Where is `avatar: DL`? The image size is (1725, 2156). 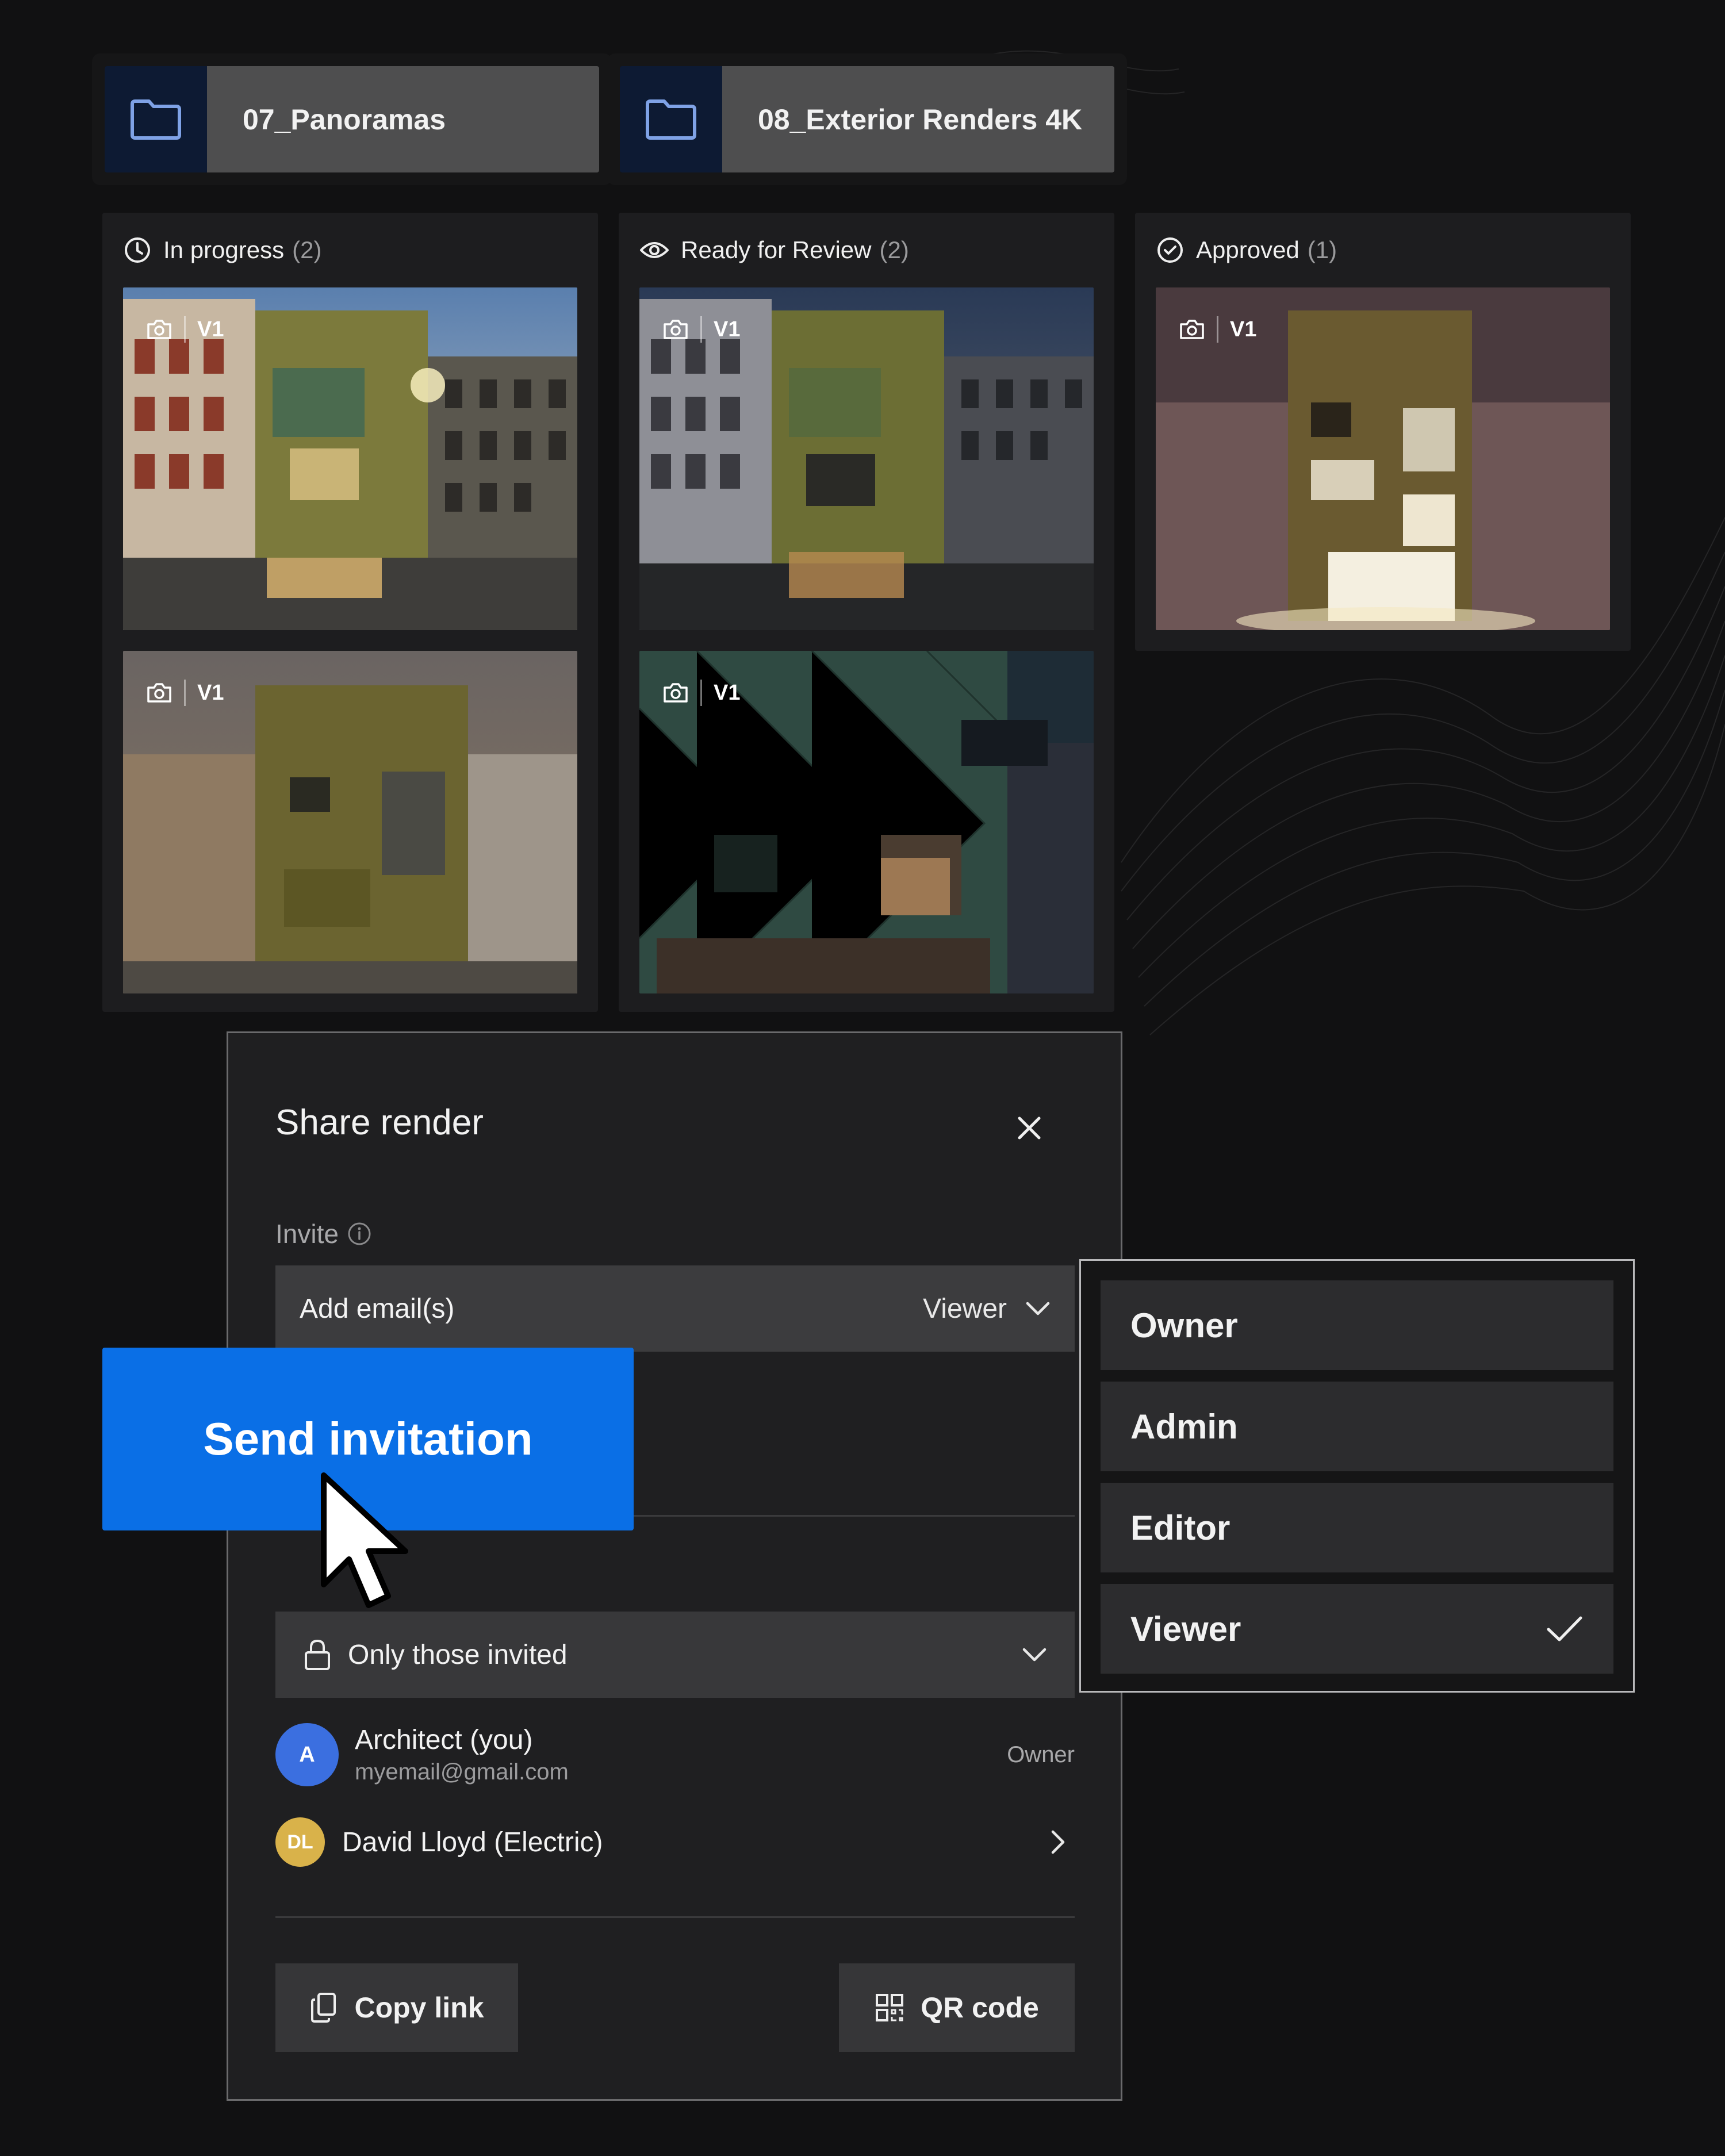
avatar: DL is located at coordinates (300, 1842).